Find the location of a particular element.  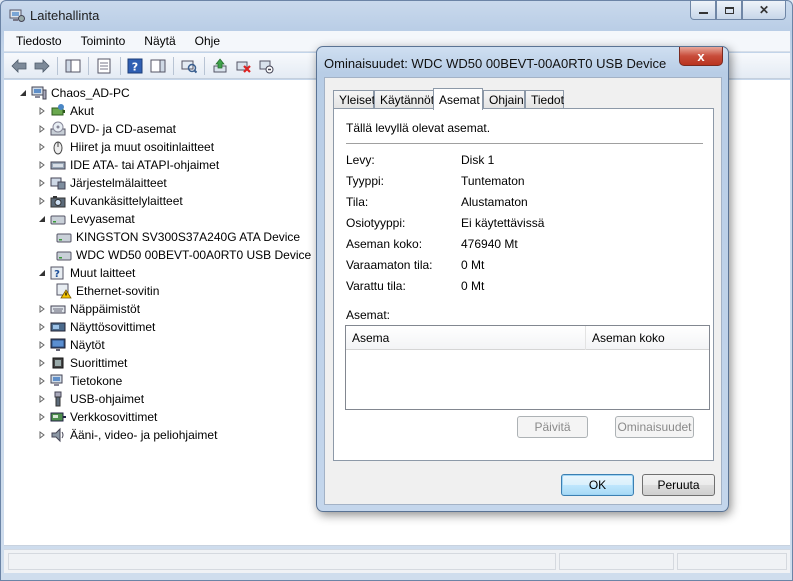

window-title: Laitehallinta is located at coordinates (65, 15).